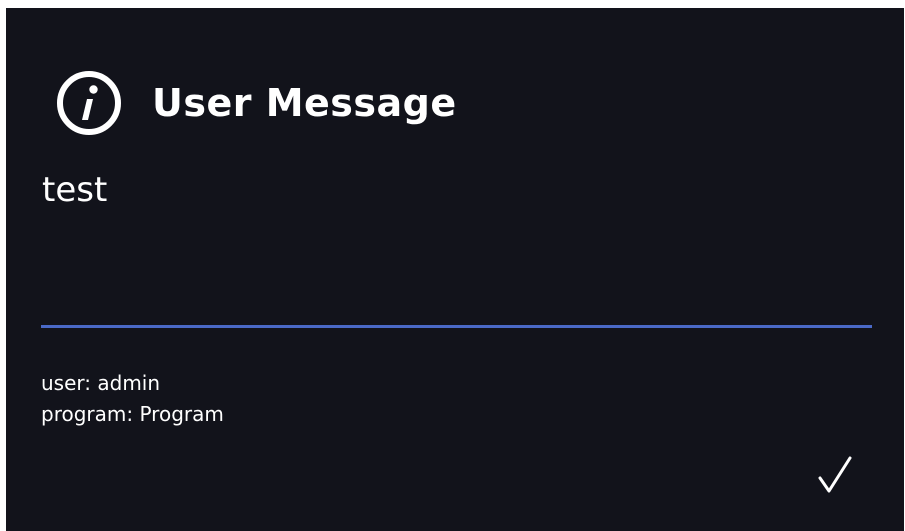 This screenshot has height=531, width=905. What do you see at coordinates (132, 414) in the screenshot?
I see `program-info: program: Program` at bounding box center [132, 414].